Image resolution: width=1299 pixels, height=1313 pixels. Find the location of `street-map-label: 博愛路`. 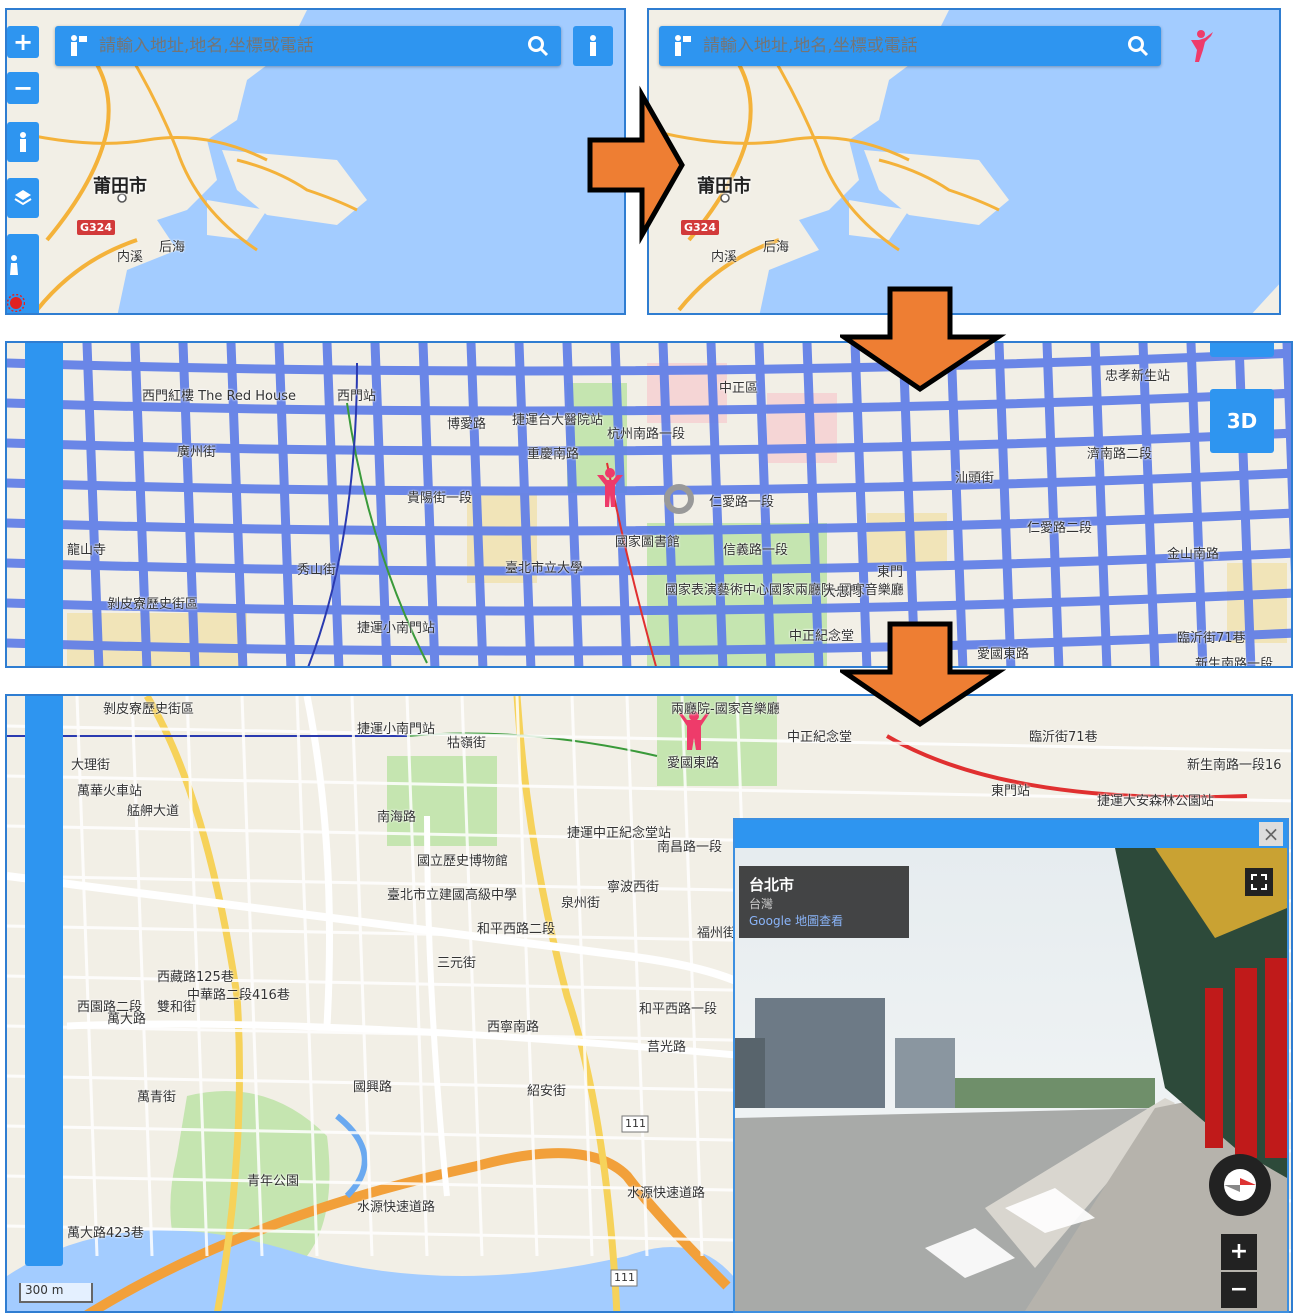

street-map-label: 博愛路 is located at coordinates (467, 424).